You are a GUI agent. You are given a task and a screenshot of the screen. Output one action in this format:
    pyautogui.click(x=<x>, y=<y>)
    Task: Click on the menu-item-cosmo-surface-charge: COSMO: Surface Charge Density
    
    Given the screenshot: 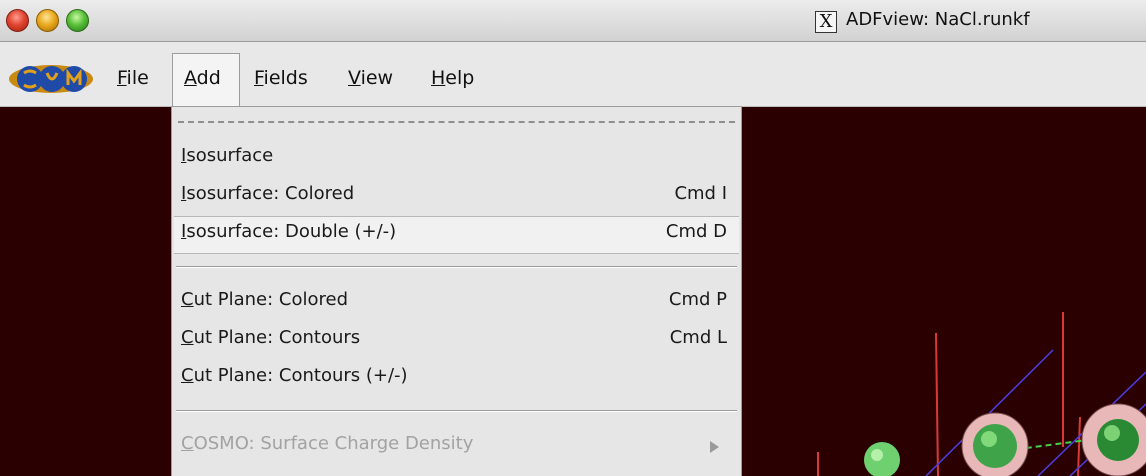 What is the action you would take?
    pyautogui.click(x=327, y=443)
    